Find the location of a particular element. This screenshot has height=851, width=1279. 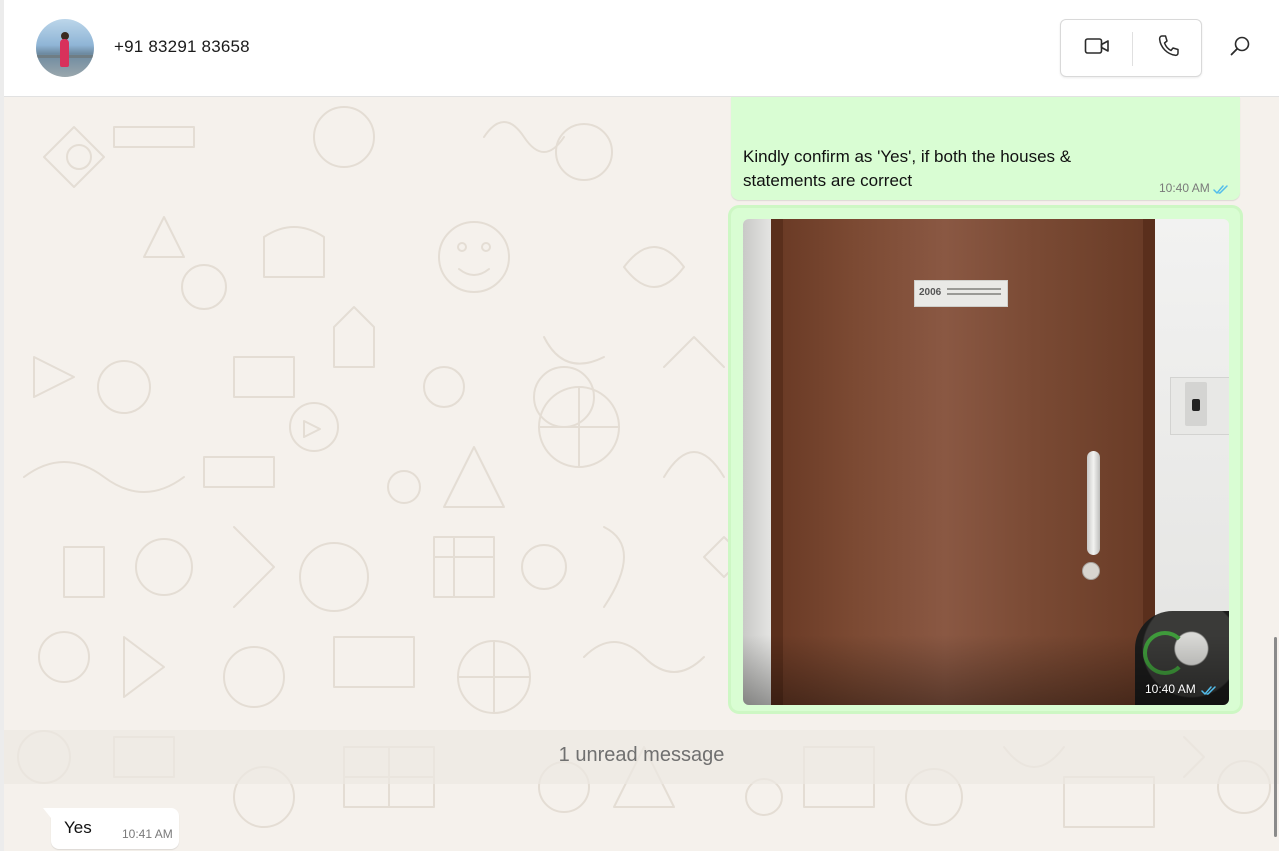

photo-wall-left is located at coordinates (758, 462).